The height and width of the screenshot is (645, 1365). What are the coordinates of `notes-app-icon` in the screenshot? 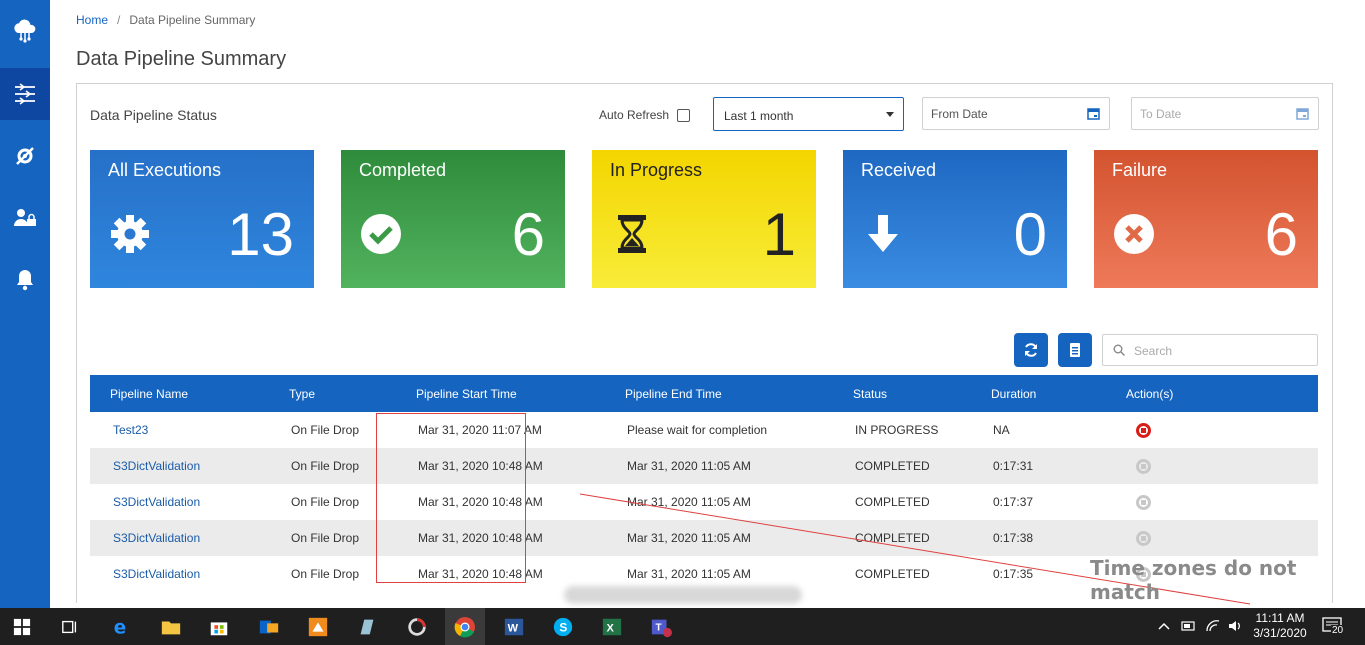 It's located at (367, 627).